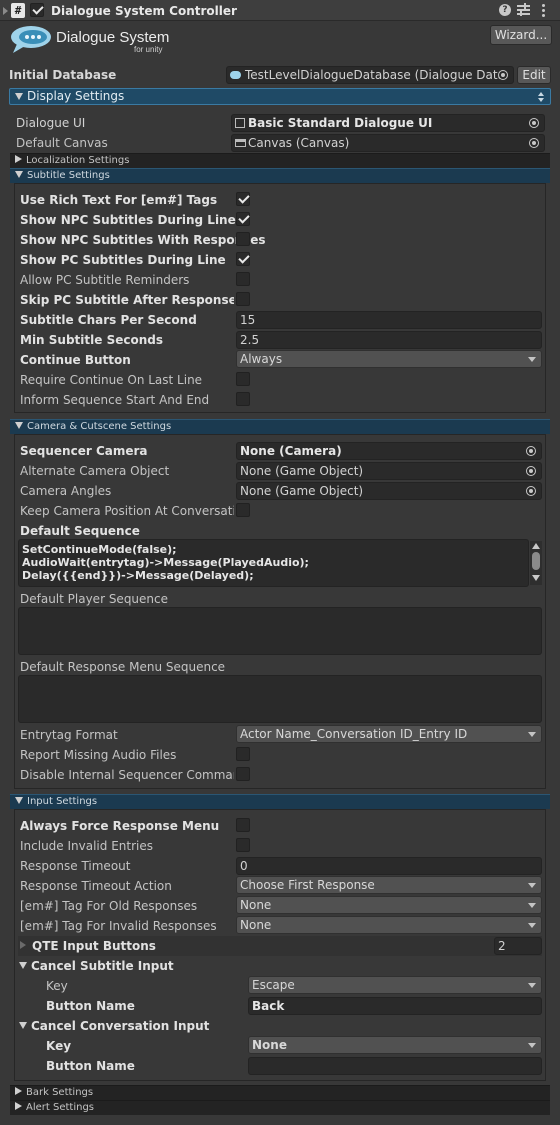 Image resolution: width=560 pixels, height=1125 pixels. I want to click on qte-input-buttons-size: 2, so click(518, 946).